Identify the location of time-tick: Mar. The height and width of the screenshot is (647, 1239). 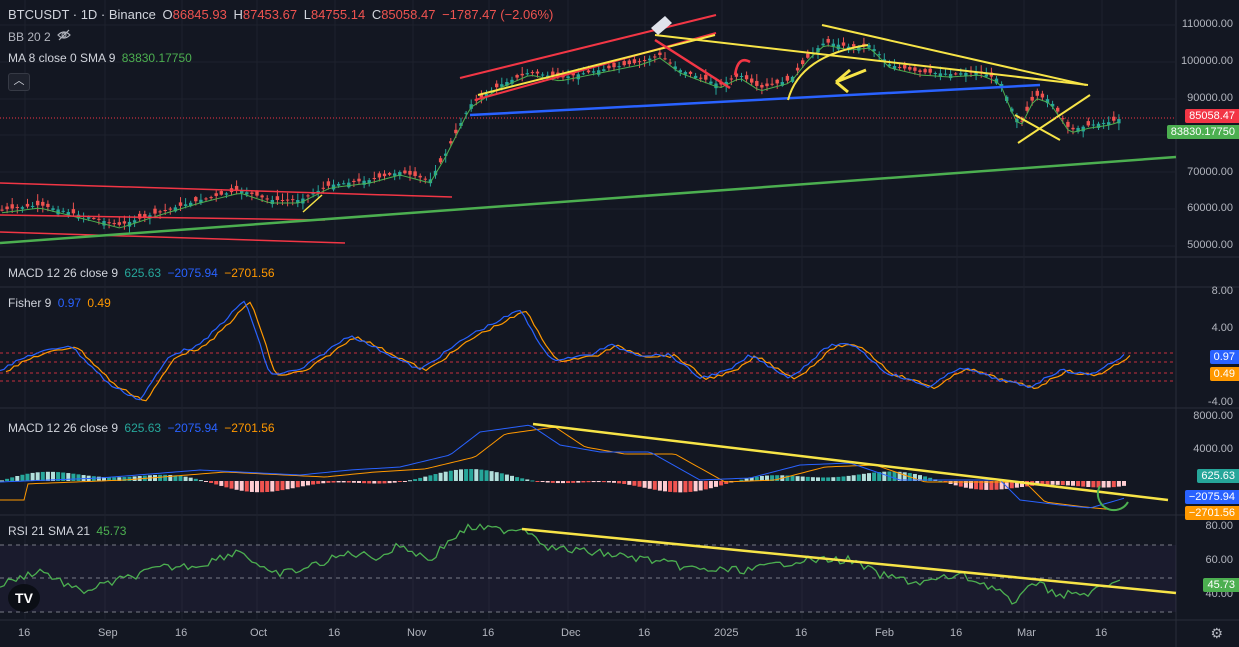
(1026, 633).